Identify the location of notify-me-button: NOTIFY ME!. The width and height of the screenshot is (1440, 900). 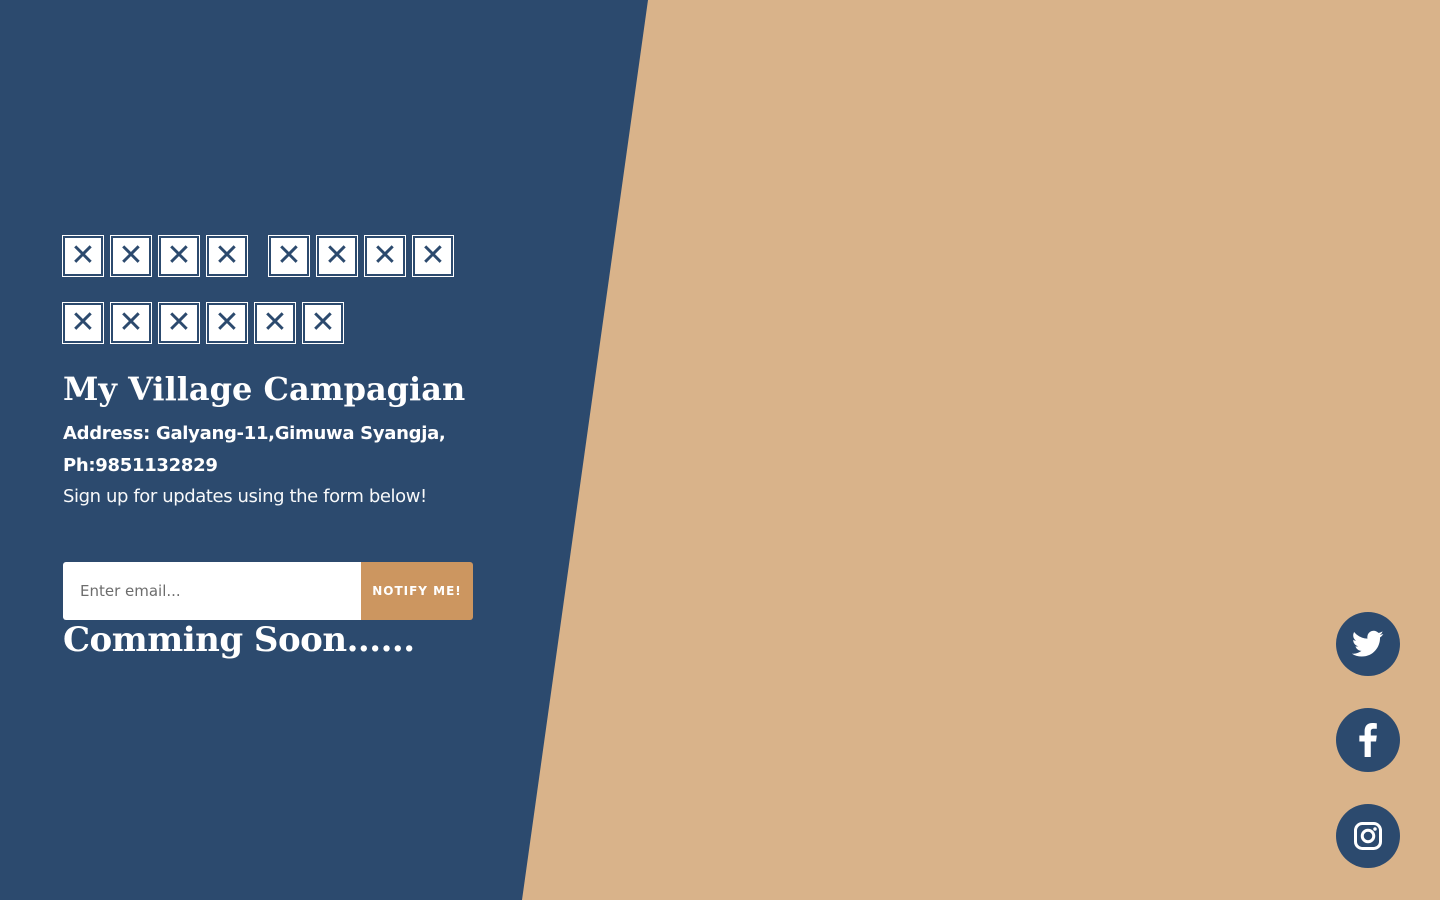
(417, 591).